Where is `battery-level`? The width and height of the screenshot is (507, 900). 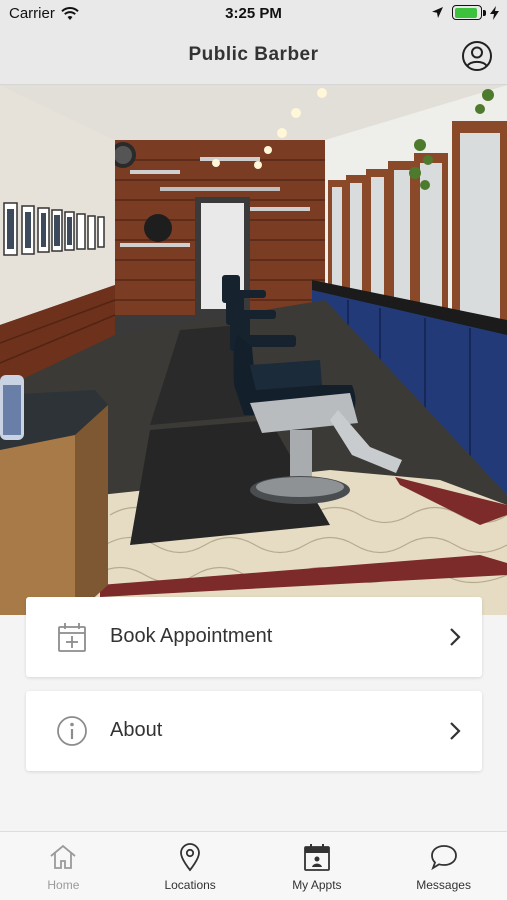 battery-level is located at coordinates (465, 12).